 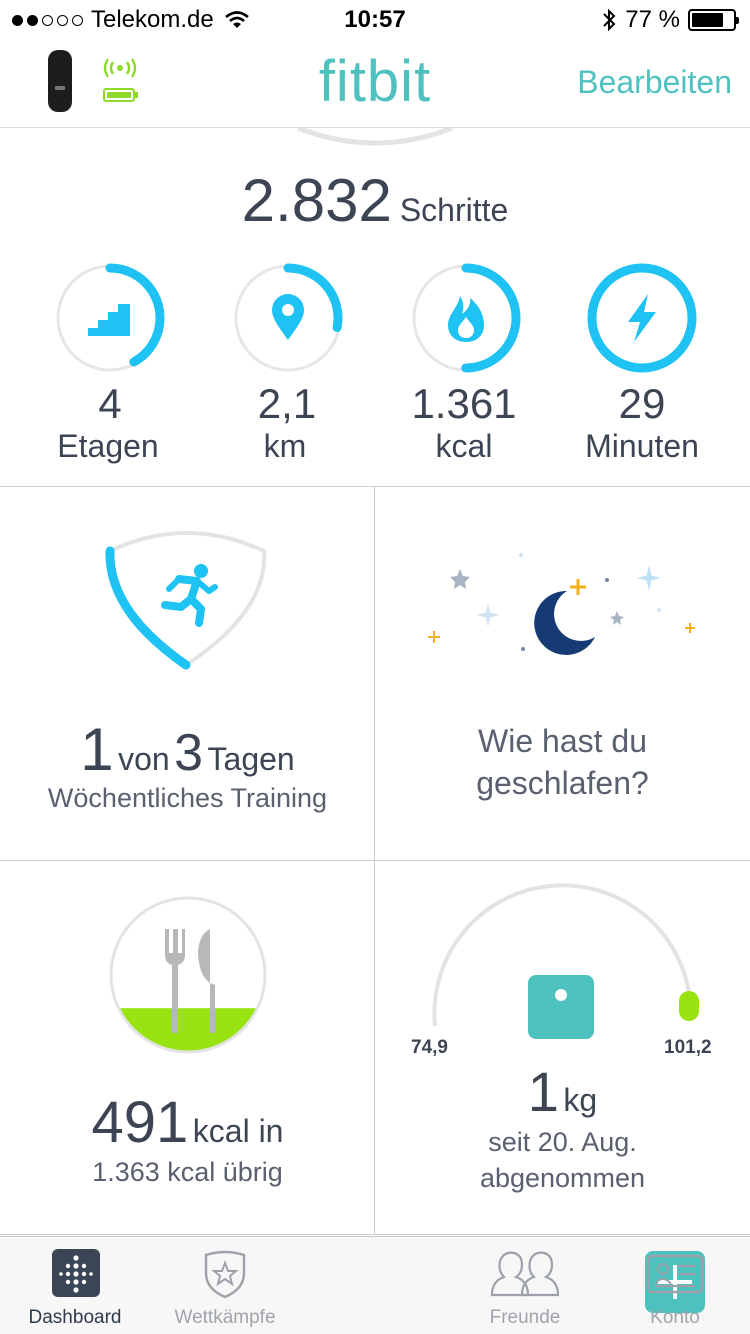 I want to click on location-pin-icon, so click(x=288, y=317).